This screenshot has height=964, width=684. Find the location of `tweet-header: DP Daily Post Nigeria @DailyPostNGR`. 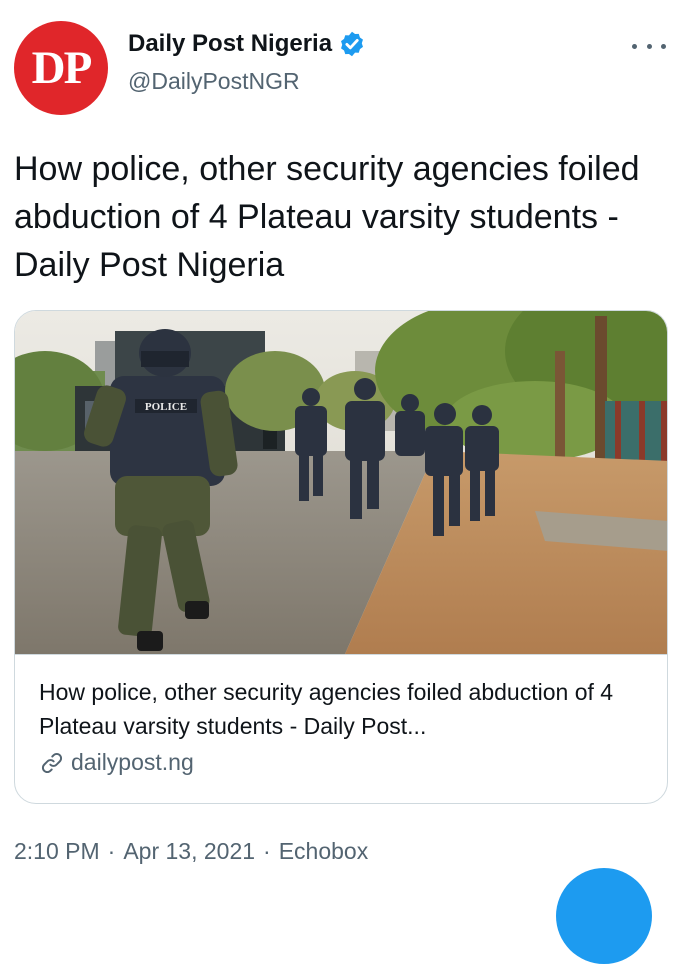

tweet-header: DP Daily Post Nigeria @DailyPostNGR is located at coordinates (342, 65).